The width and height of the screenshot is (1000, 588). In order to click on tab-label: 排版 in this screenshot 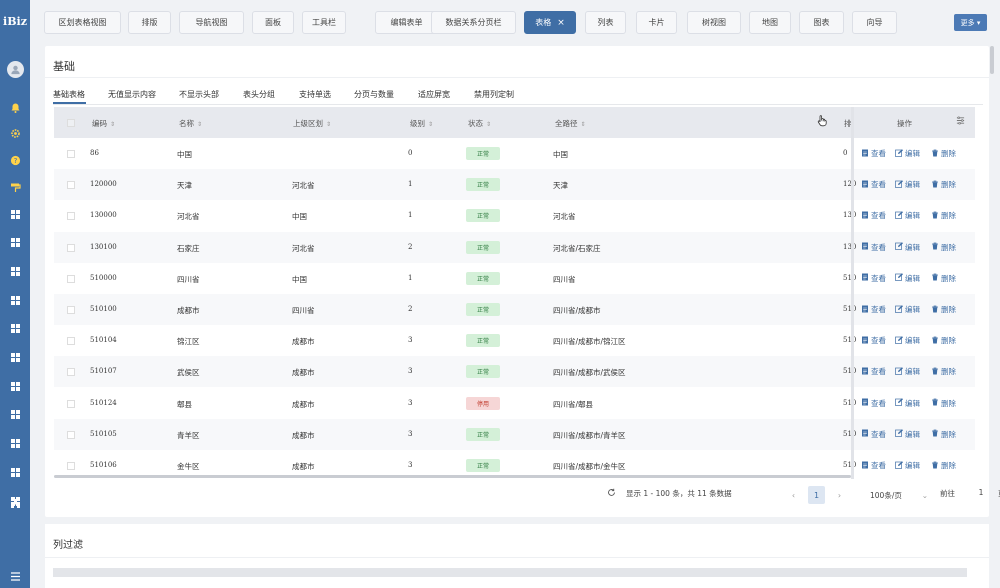, I will do `click(149, 22)`.